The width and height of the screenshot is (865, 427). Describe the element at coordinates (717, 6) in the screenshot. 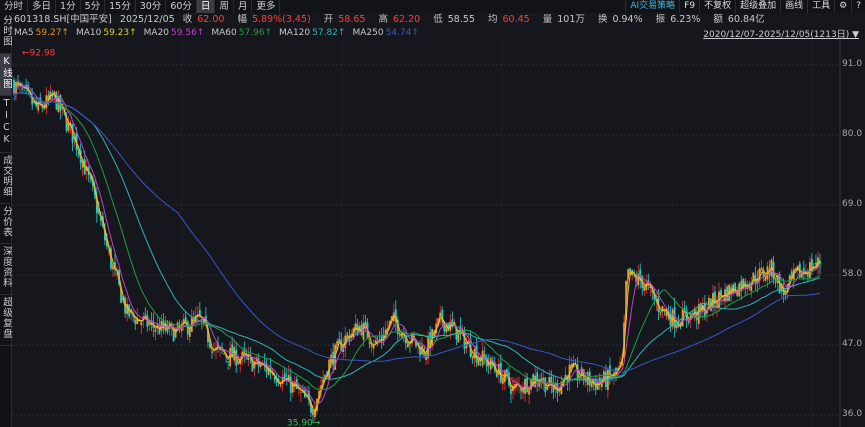

I see `tool-button-2: 不复权` at that location.